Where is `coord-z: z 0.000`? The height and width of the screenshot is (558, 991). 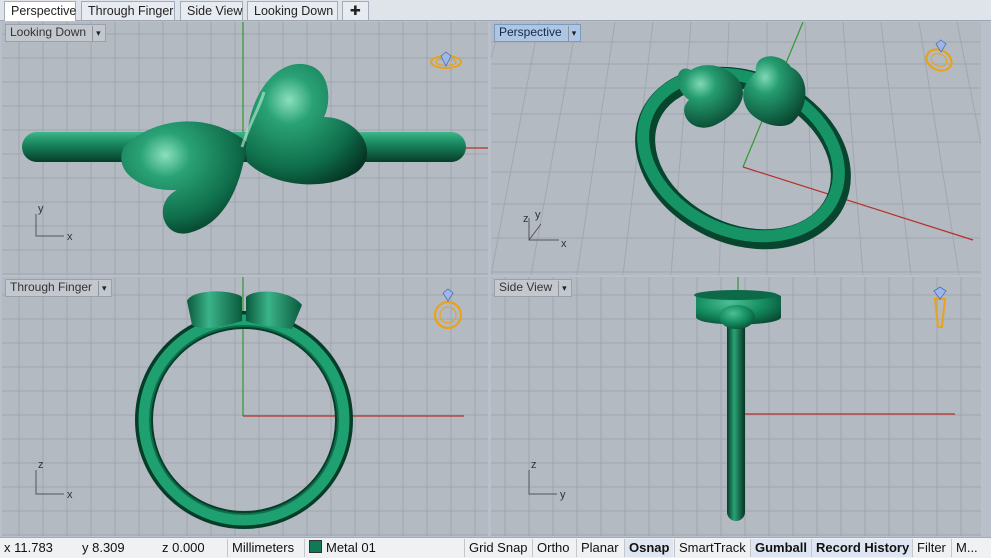 coord-z: z 0.000 is located at coordinates (183, 547).